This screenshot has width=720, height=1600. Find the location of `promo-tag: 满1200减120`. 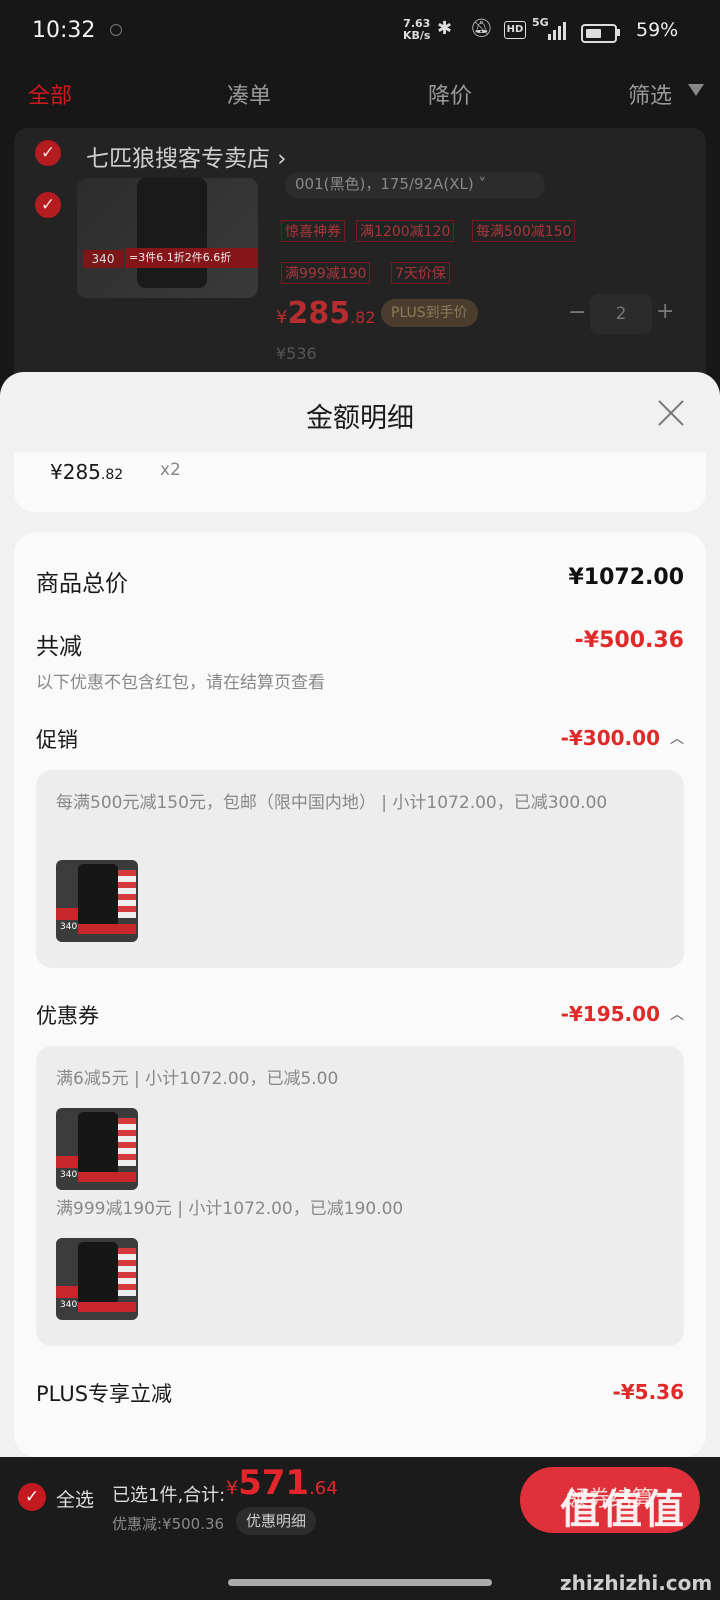

promo-tag: 满1200减120 is located at coordinates (405, 231).